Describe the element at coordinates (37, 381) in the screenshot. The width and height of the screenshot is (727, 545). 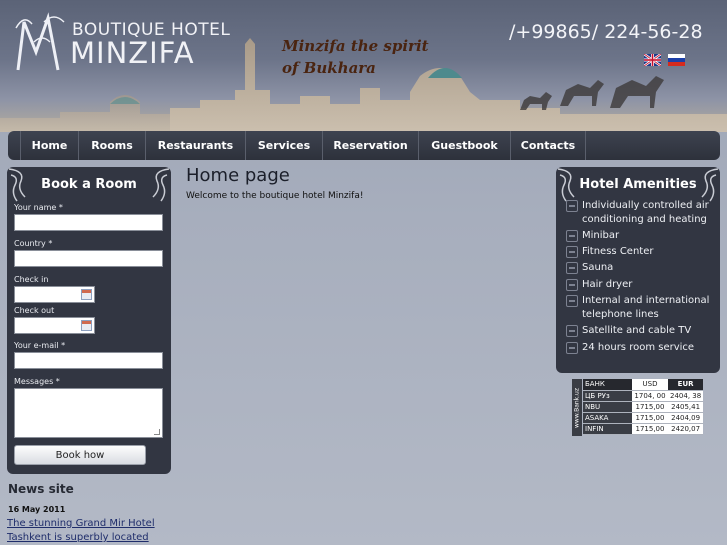
I see `messages-label: Messages *` at that location.